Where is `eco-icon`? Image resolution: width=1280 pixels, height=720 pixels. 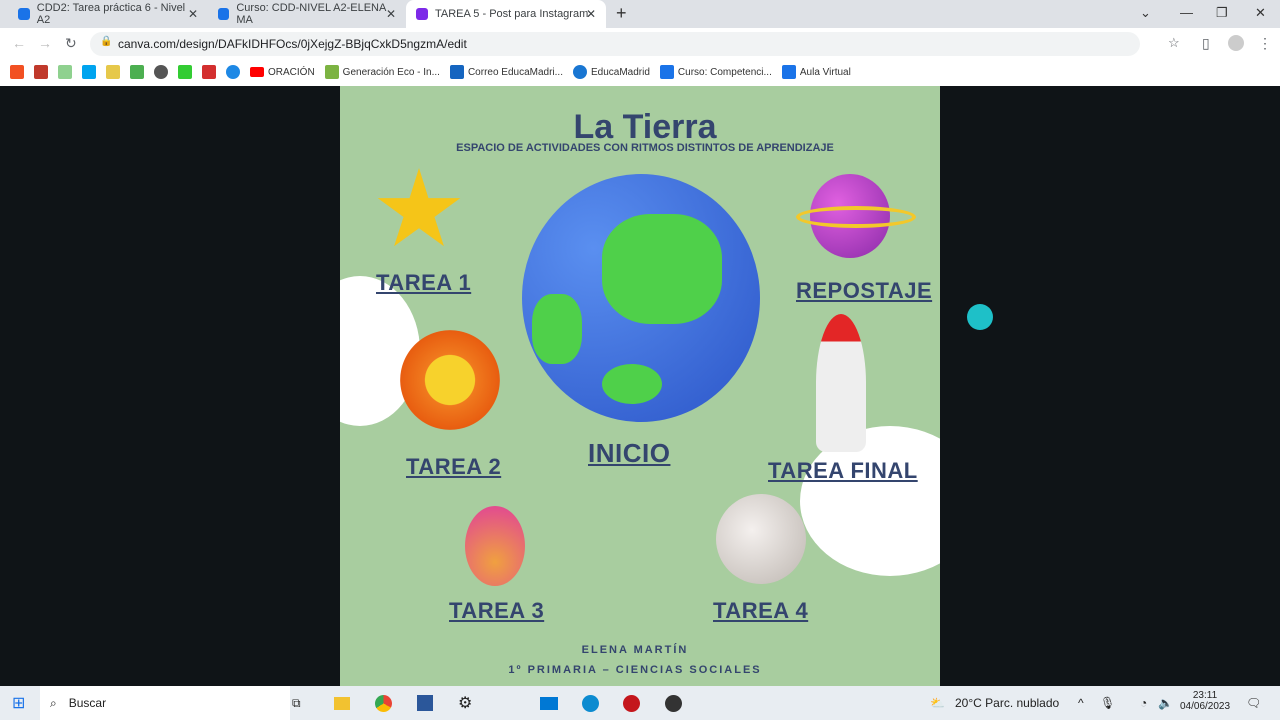 eco-icon is located at coordinates (331, 72).